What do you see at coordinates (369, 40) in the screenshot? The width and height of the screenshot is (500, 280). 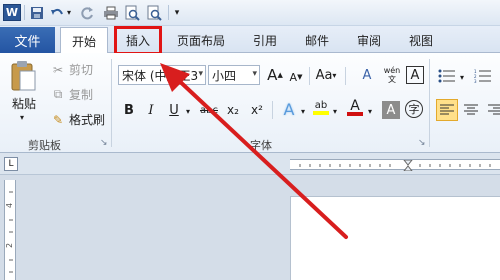 I see `tab-review: 审阅` at bounding box center [369, 40].